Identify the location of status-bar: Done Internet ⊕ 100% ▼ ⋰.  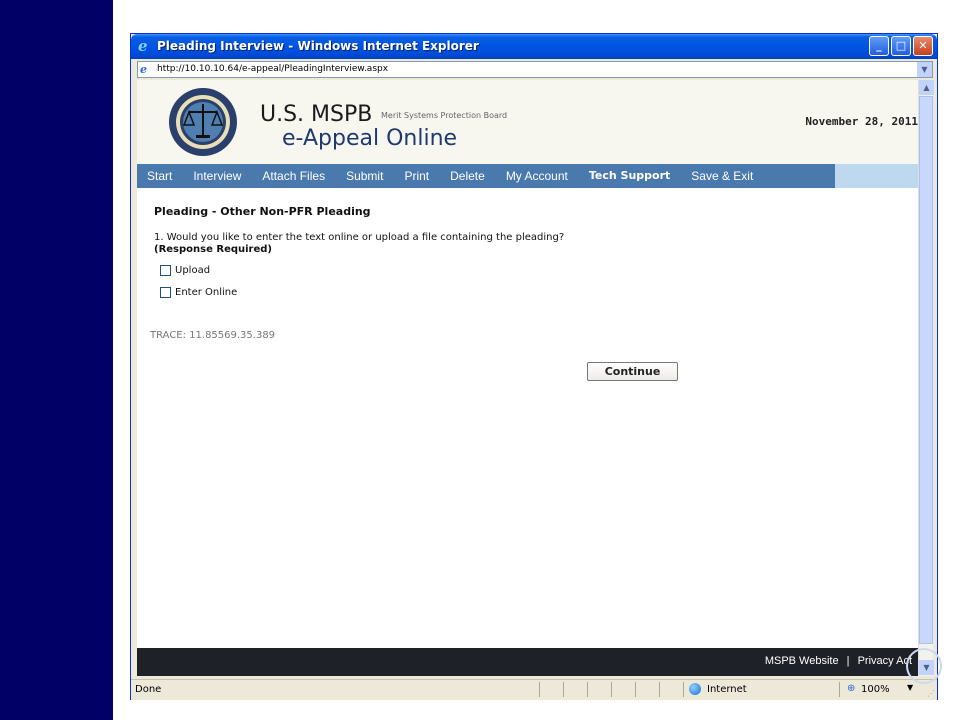
(534, 689).